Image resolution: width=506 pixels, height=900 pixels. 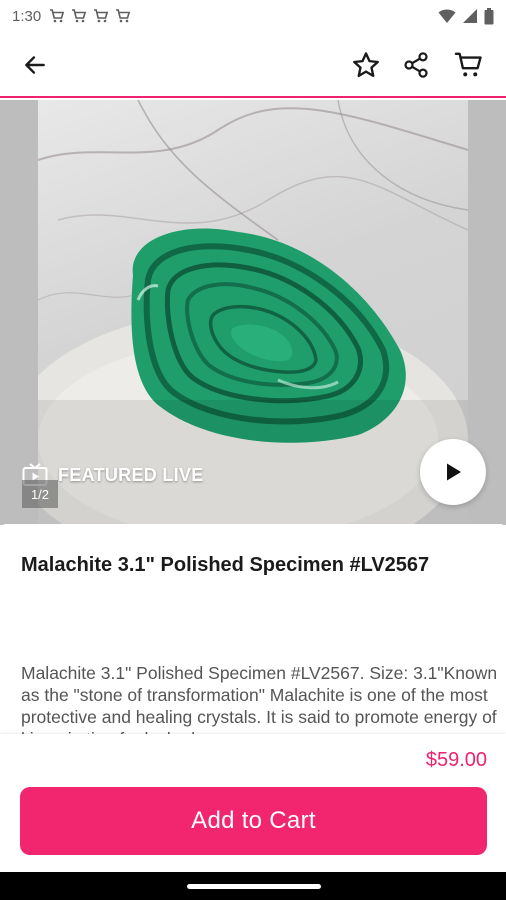 I want to click on notification-icons, so click(x=90, y=16).